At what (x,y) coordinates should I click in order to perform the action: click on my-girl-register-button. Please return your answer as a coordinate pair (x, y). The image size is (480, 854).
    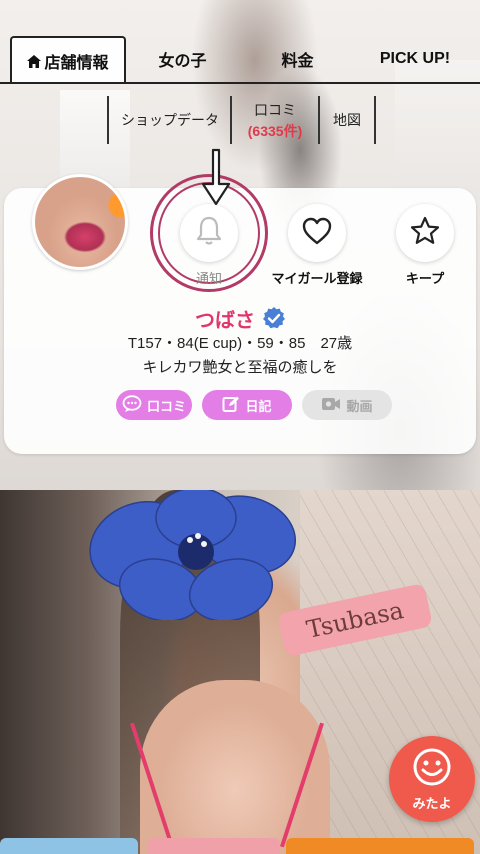
    Looking at the image, I should click on (317, 233).